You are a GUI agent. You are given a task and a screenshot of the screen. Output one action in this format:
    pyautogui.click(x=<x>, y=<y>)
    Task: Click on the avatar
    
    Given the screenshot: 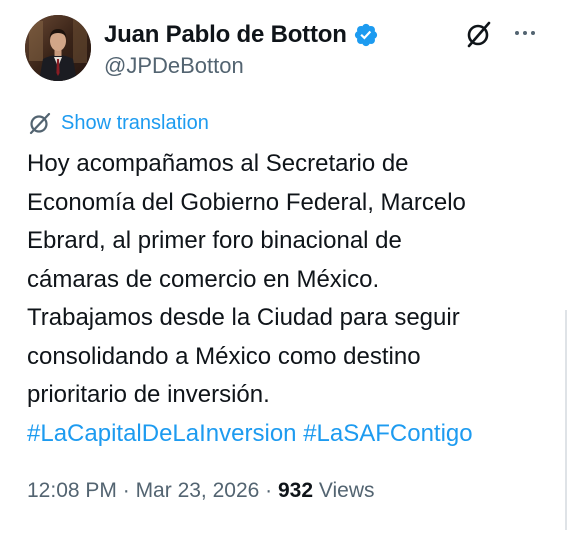 What is the action you would take?
    pyautogui.click(x=58, y=48)
    